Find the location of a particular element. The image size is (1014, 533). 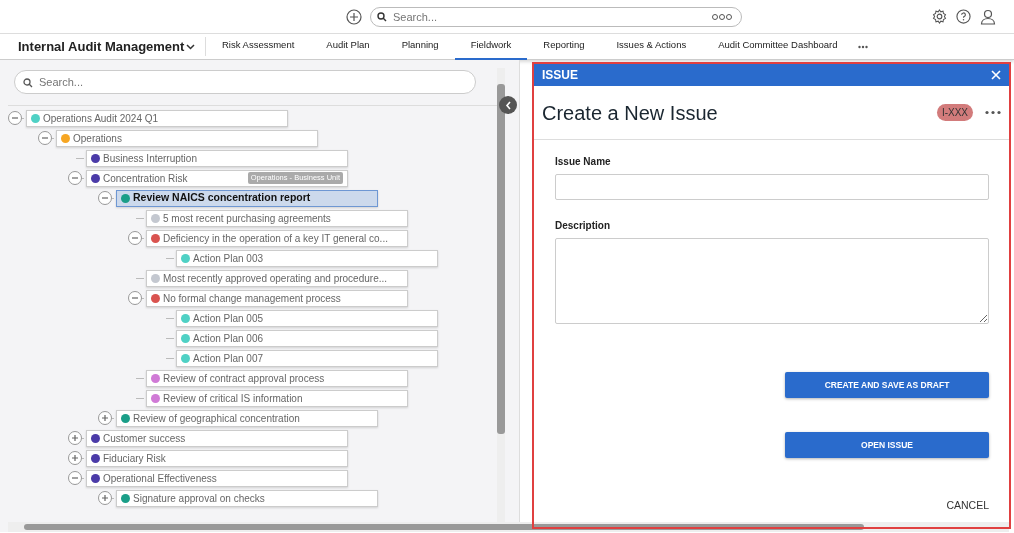

field-label: Description is located at coordinates (583, 226).